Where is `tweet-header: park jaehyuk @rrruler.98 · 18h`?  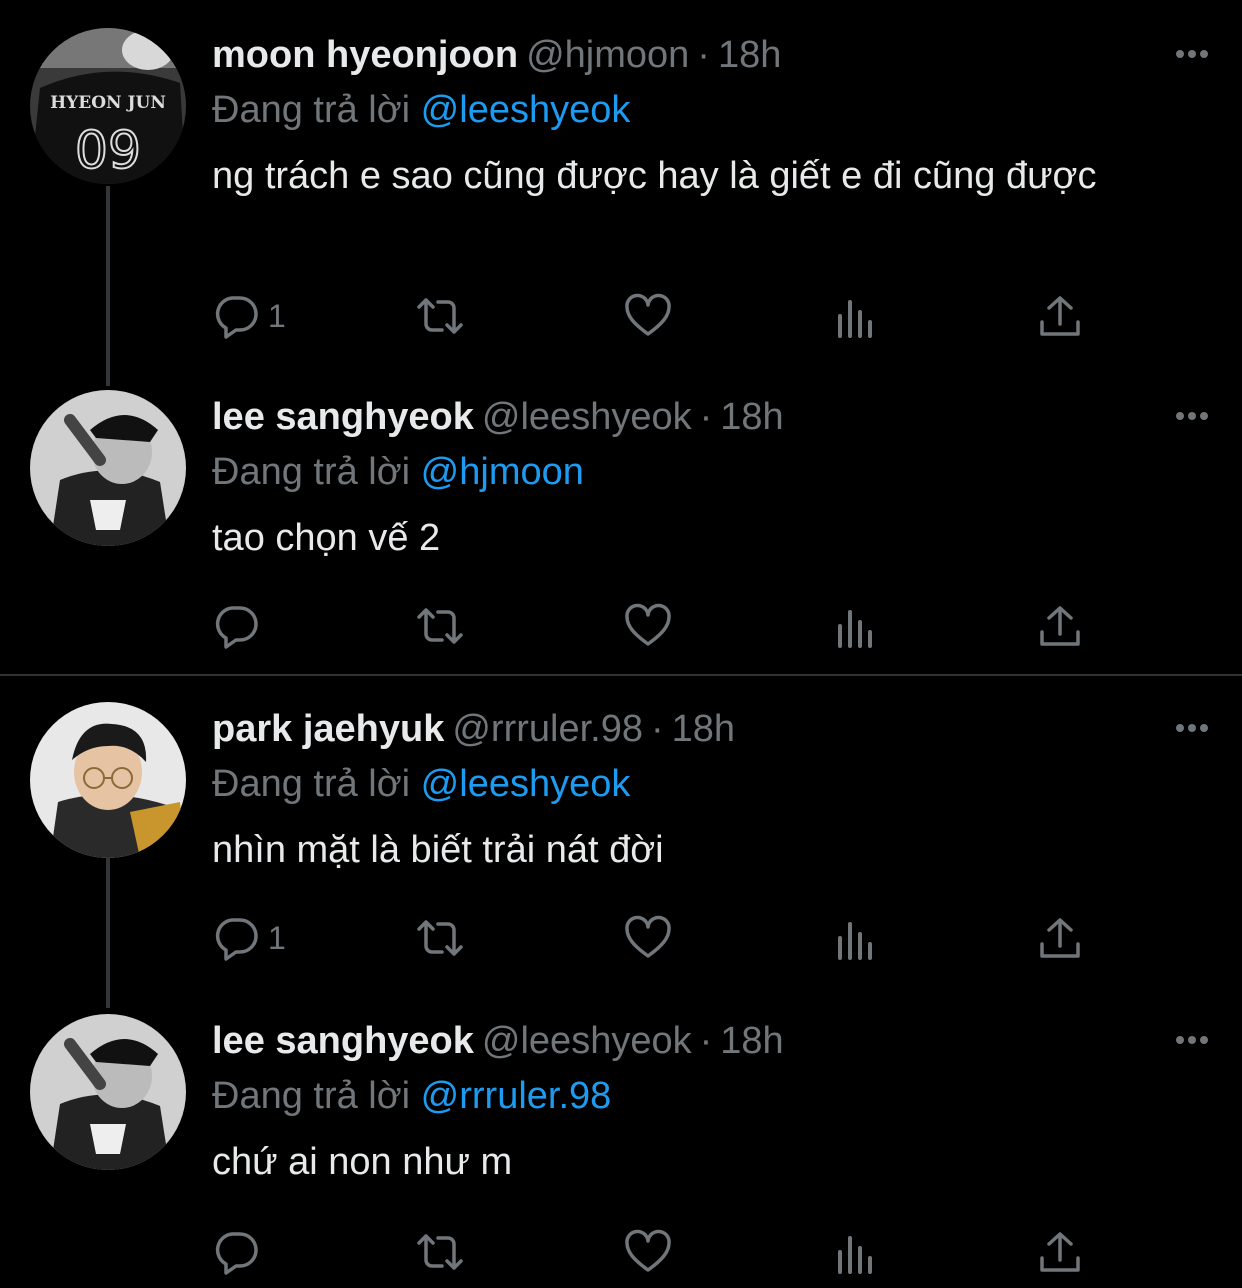 tweet-header: park jaehyuk @rrruler.98 · 18h is located at coordinates (697, 729).